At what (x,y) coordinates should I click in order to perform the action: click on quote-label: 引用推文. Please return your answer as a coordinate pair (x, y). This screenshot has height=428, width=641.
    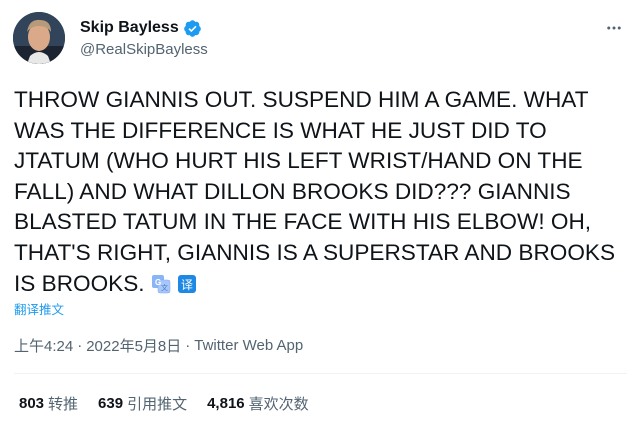
    Looking at the image, I should click on (157, 404).